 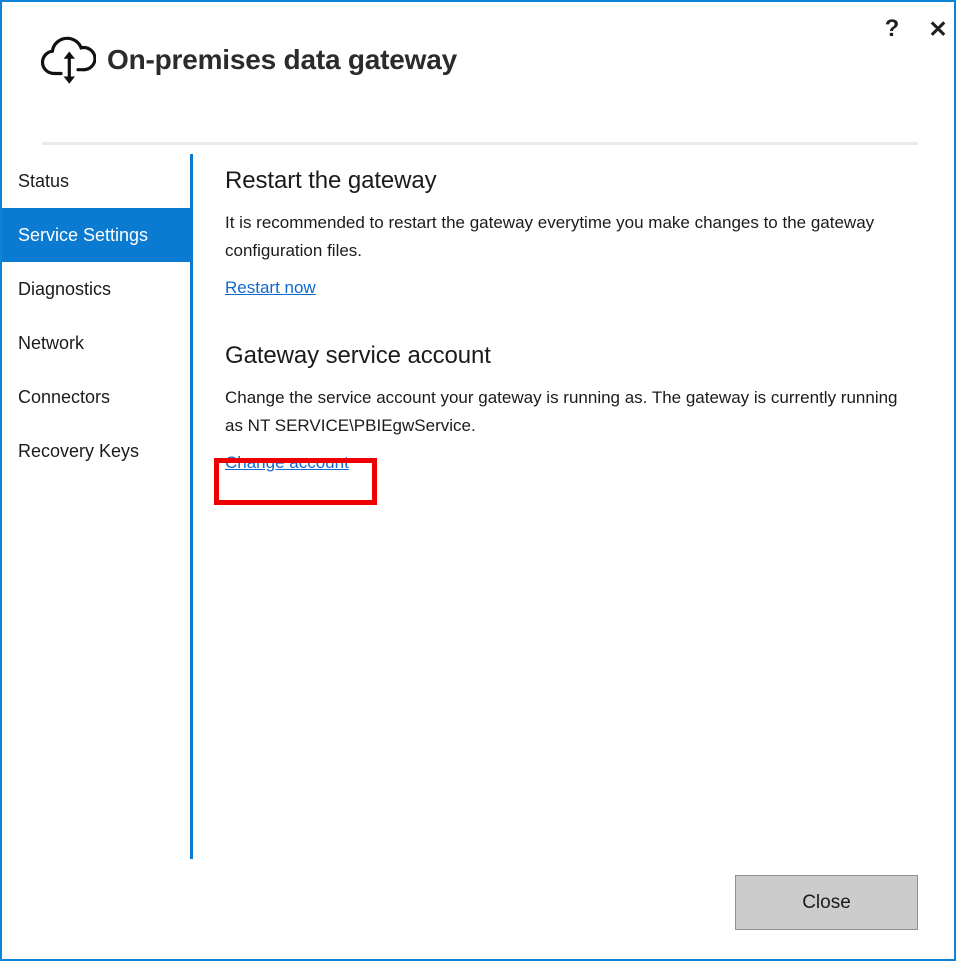 I want to click on restart-now-link: Restart now, so click(x=270, y=288).